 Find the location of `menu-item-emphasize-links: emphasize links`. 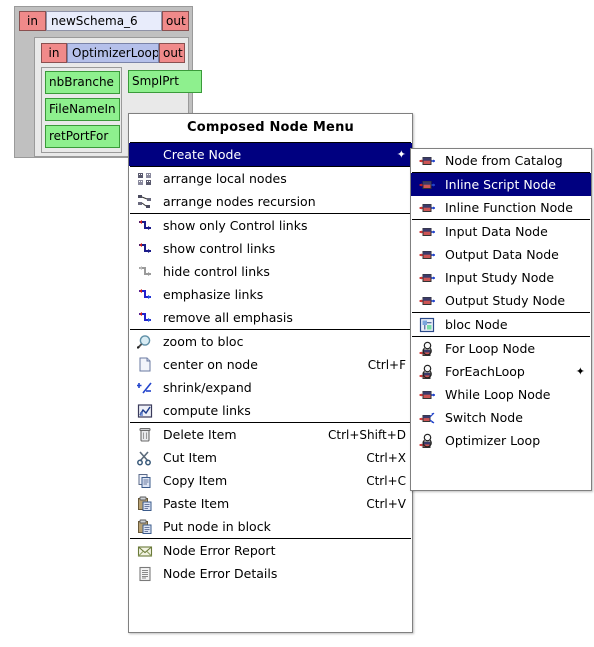

menu-item-emphasize-links: emphasize links is located at coordinates (270, 294).